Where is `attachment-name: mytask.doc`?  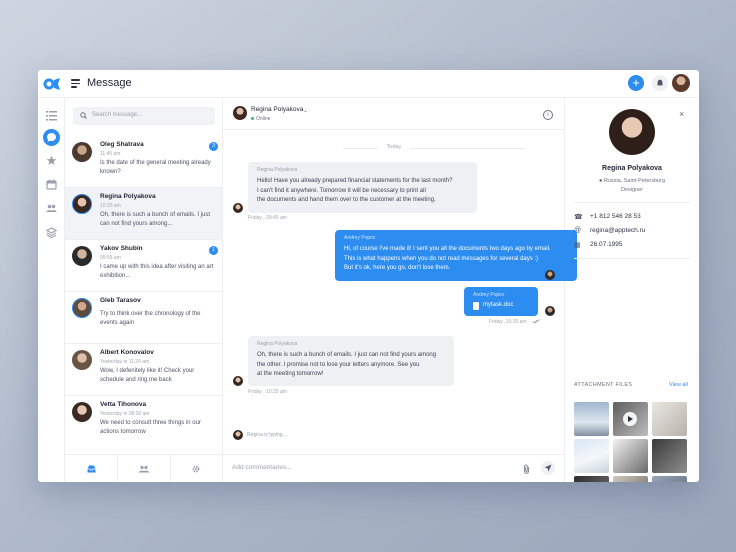
attachment-name: mytask.doc is located at coordinates (498, 305).